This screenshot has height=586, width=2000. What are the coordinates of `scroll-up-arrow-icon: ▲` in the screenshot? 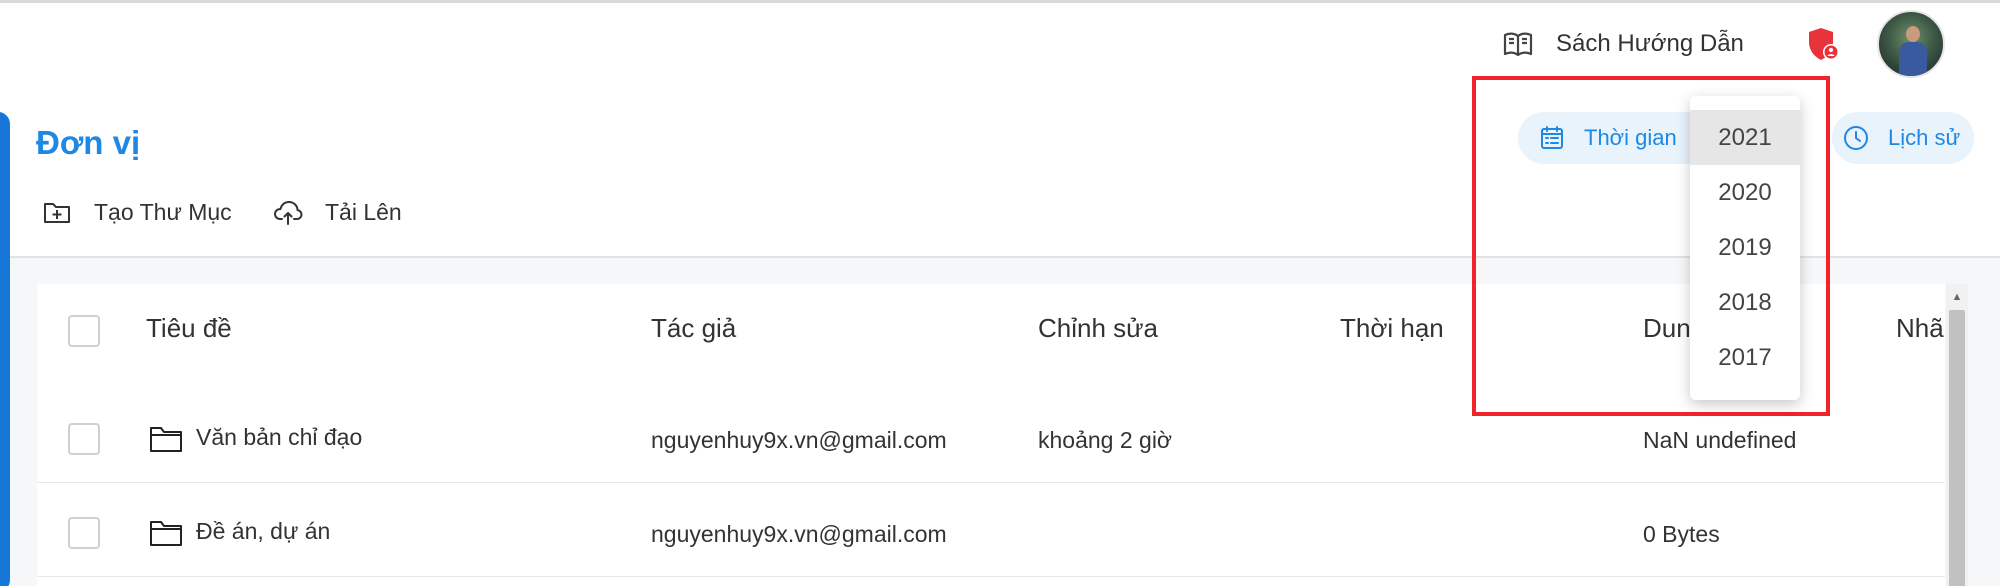 It's located at (1957, 297).